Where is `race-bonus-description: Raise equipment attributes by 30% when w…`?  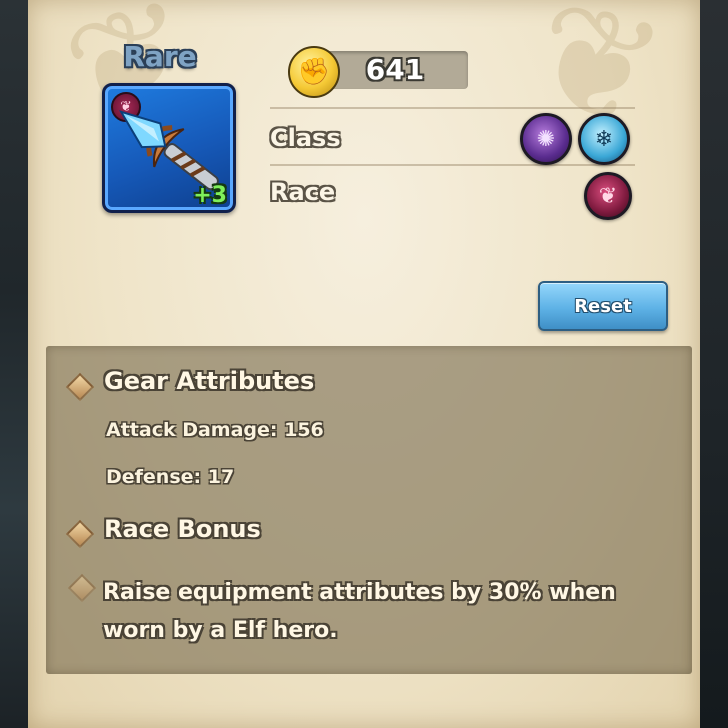 race-bonus-description: Raise equipment attributes by 30% when w… is located at coordinates (359, 611).